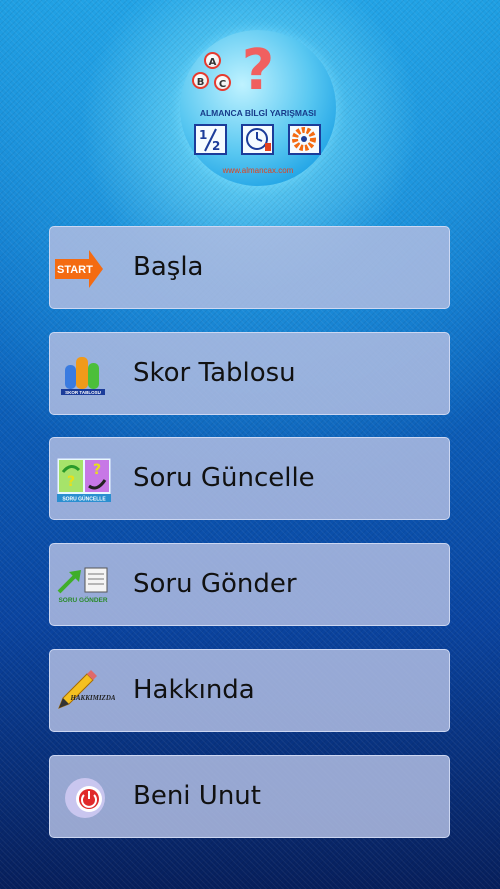 This screenshot has height=889, width=500. I want to click on start-button: START Başla, so click(249, 267).